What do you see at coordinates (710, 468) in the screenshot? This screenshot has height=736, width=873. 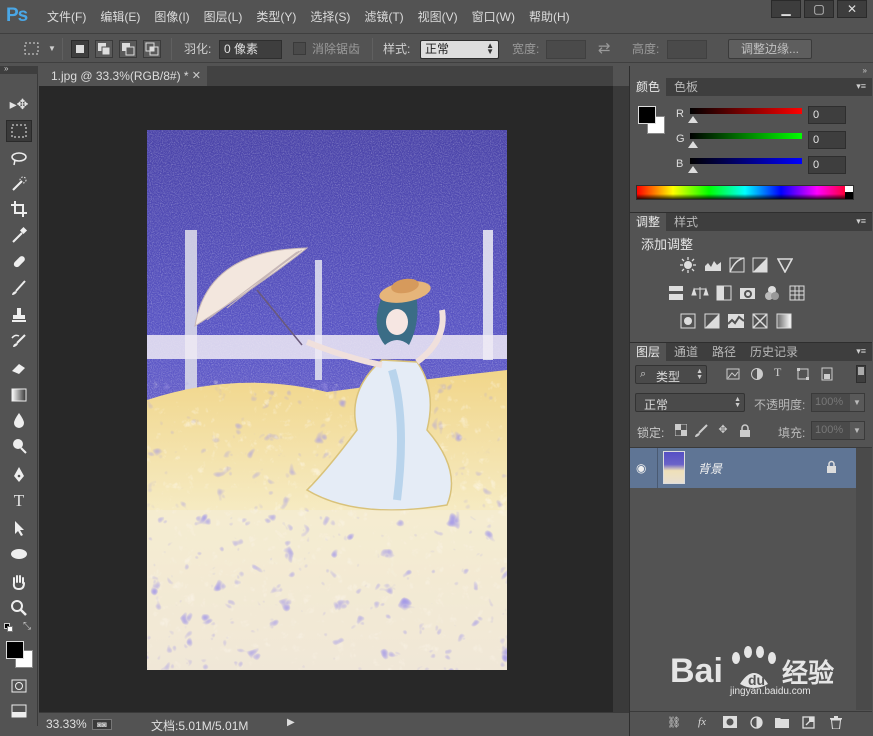 I see `layer-name: 背景` at bounding box center [710, 468].